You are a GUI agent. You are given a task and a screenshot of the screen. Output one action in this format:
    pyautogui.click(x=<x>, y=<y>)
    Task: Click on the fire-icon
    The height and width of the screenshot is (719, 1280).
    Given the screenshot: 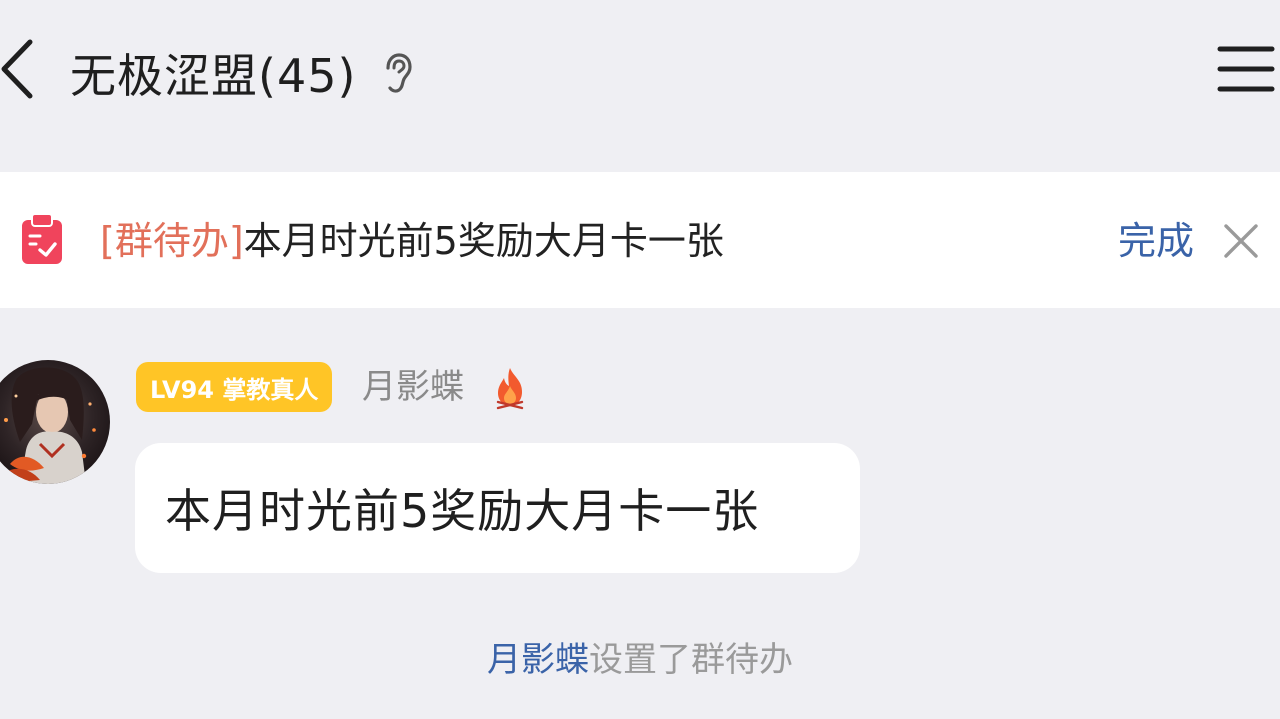 What is the action you would take?
    pyautogui.click(x=510, y=389)
    